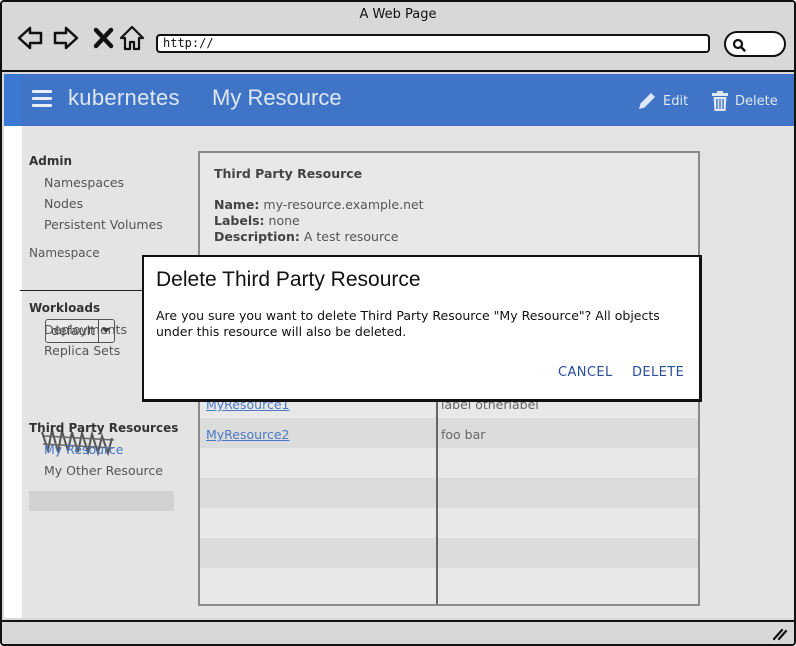  What do you see at coordinates (288, 279) in the screenshot?
I see `dialog-title: Delete Third Party Resource` at bounding box center [288, 279].